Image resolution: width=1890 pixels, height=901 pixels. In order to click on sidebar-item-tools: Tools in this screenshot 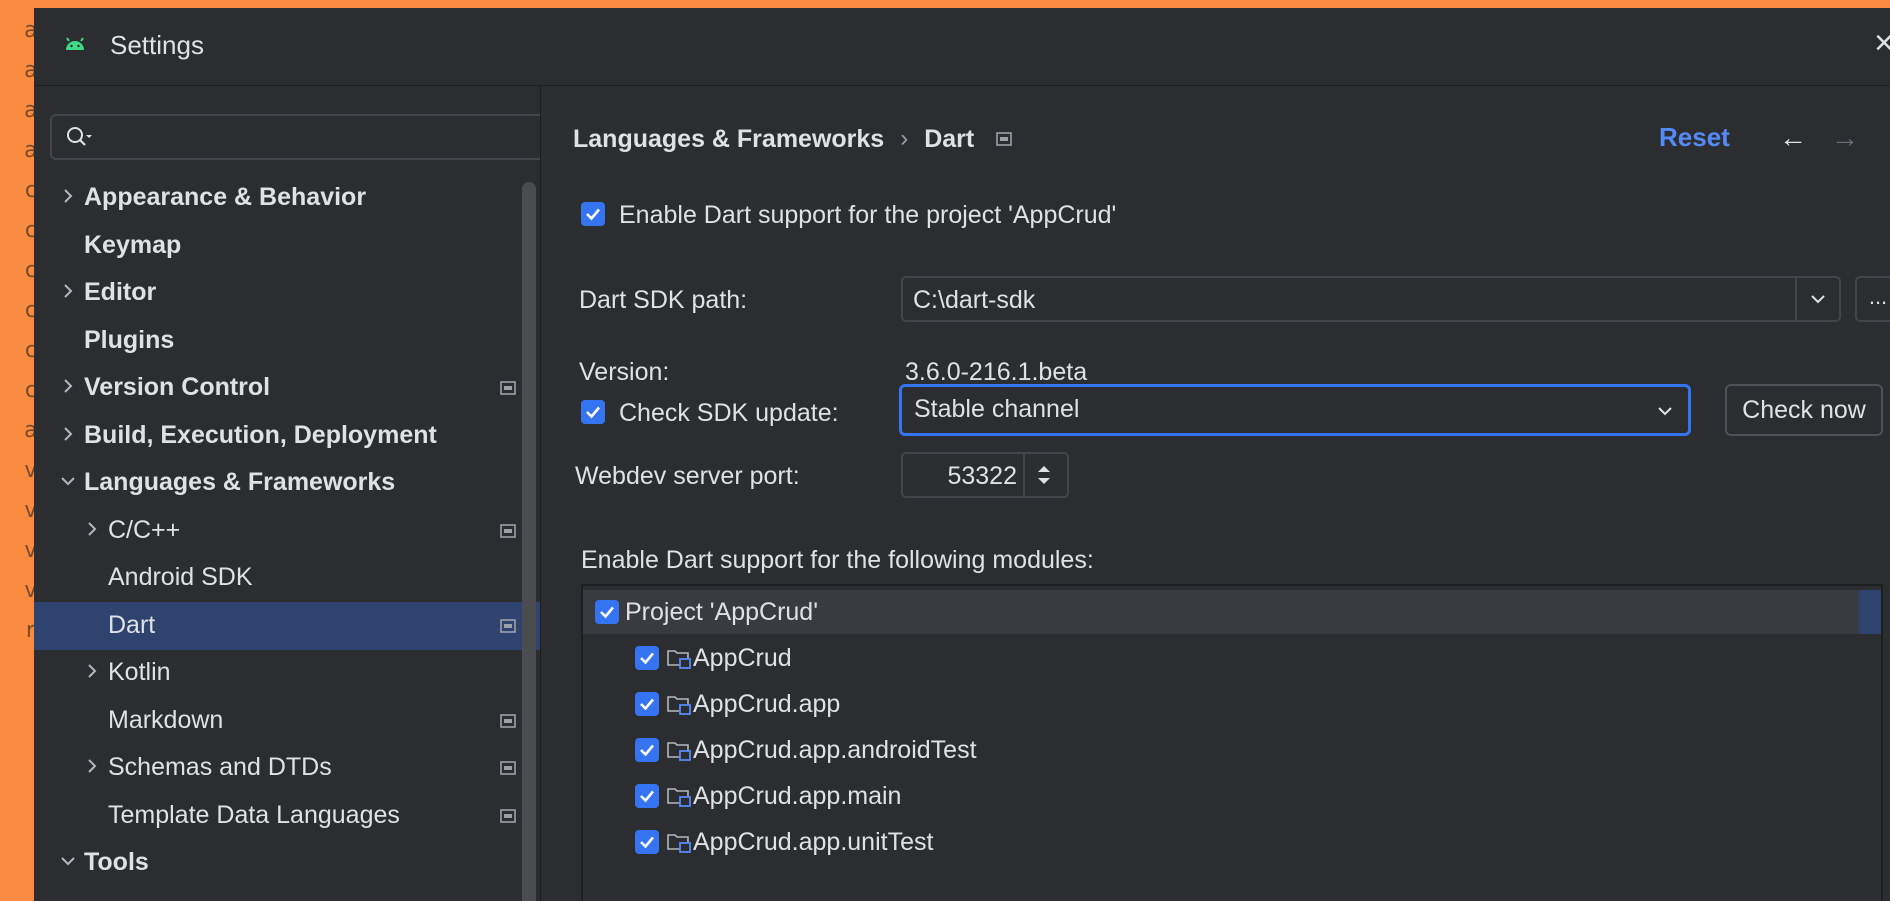, I will do `click(287, 863)`.